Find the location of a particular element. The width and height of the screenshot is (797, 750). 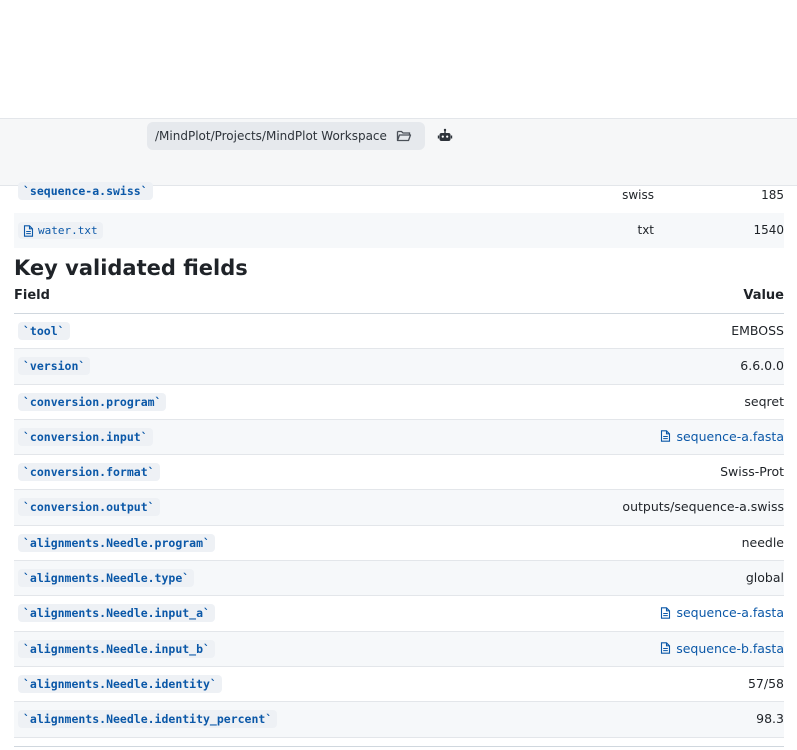

table-row: `version` 6.6.0.0 is located at coordinates (399, 367).